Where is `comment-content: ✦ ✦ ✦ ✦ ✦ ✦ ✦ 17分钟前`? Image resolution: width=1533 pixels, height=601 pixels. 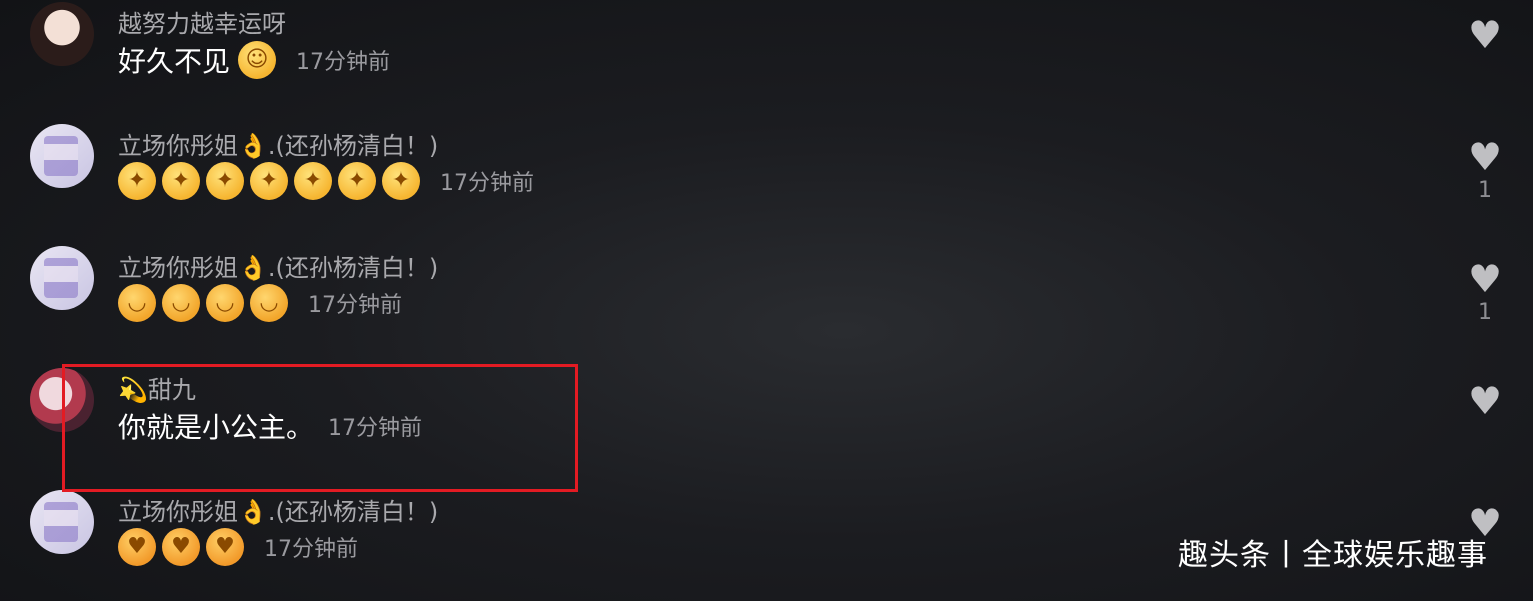
comment-content: ✦ ✦ ✦ ✦ ✦ ✦ ✦ 17分钟前 is located at coordinates (326, 181).